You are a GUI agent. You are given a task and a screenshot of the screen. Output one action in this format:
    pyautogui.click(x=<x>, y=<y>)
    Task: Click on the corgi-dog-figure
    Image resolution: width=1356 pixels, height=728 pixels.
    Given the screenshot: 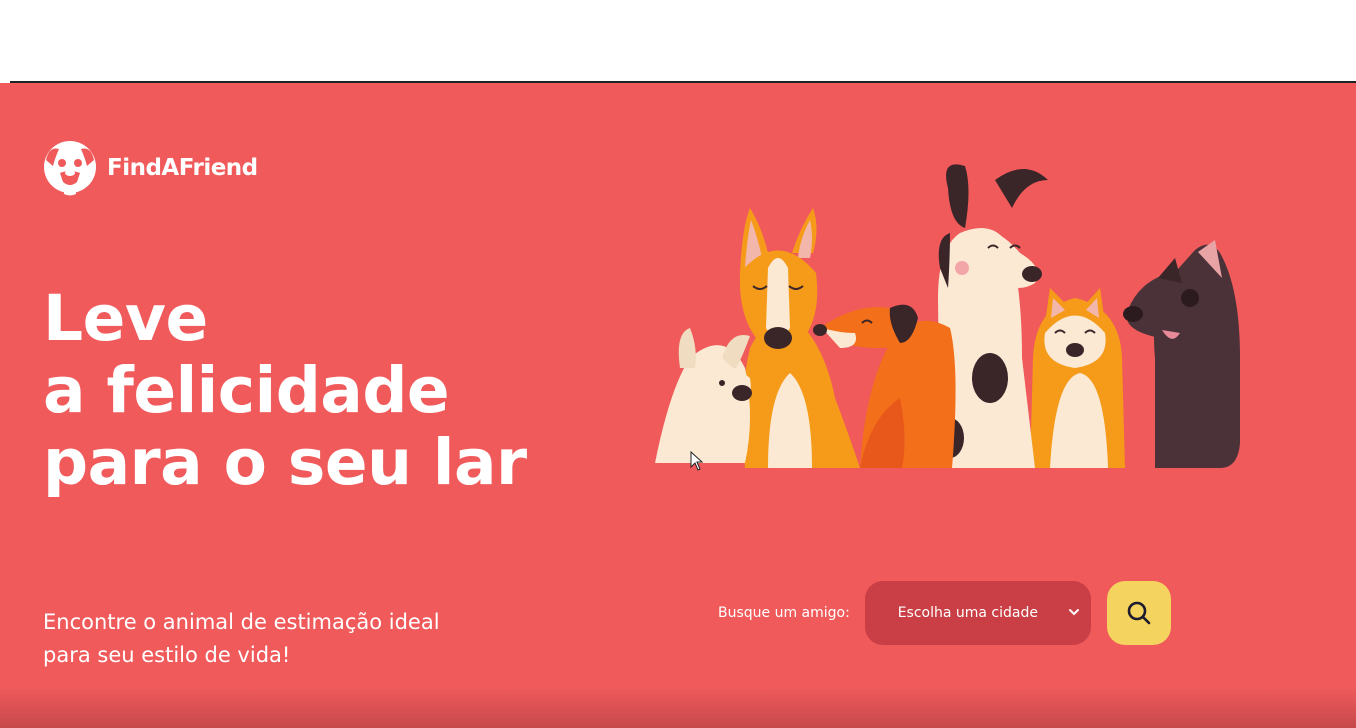 What is the action you would take?
    pyautogui.click(x=1077, y=378)
    